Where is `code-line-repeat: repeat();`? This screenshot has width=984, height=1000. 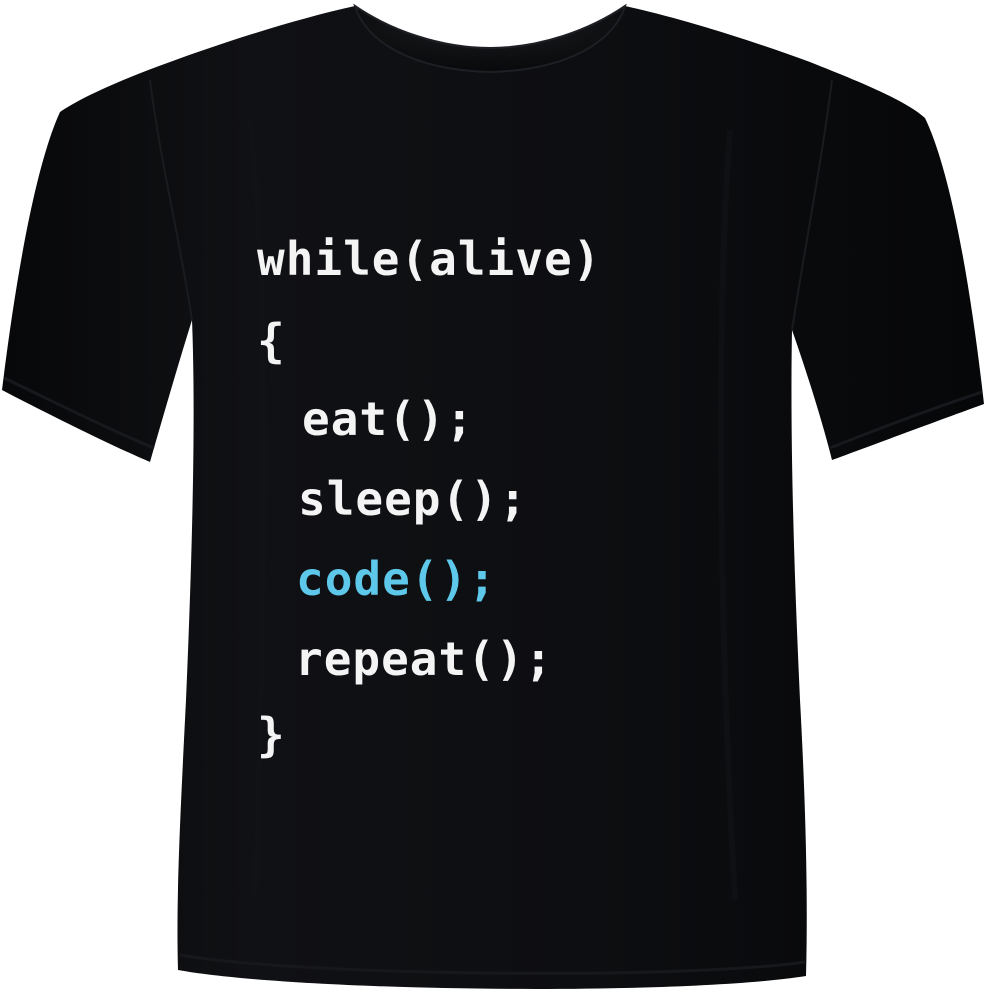 code-line-repeat: repeat(); is located at coordinates (424, 659).